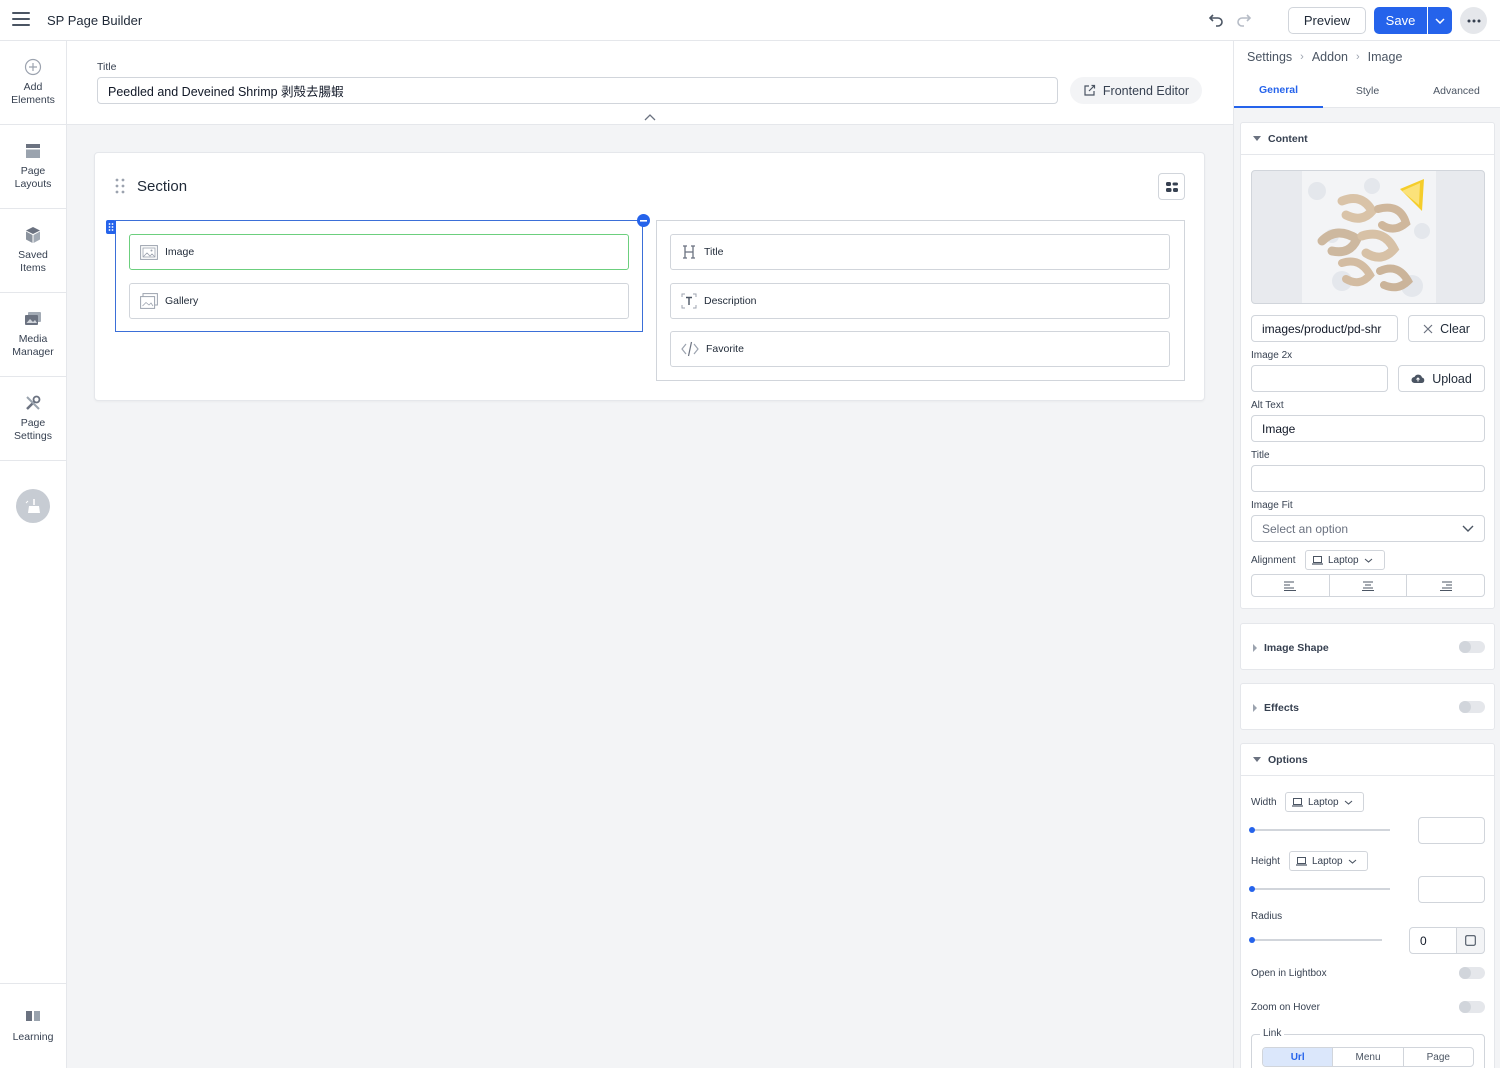 This screenshot has width=1500, height=1068. What do you see at coordinates (1257, 138) in the screenshot?
I see `caret-down-icon` at bounding box center [1257, 138].